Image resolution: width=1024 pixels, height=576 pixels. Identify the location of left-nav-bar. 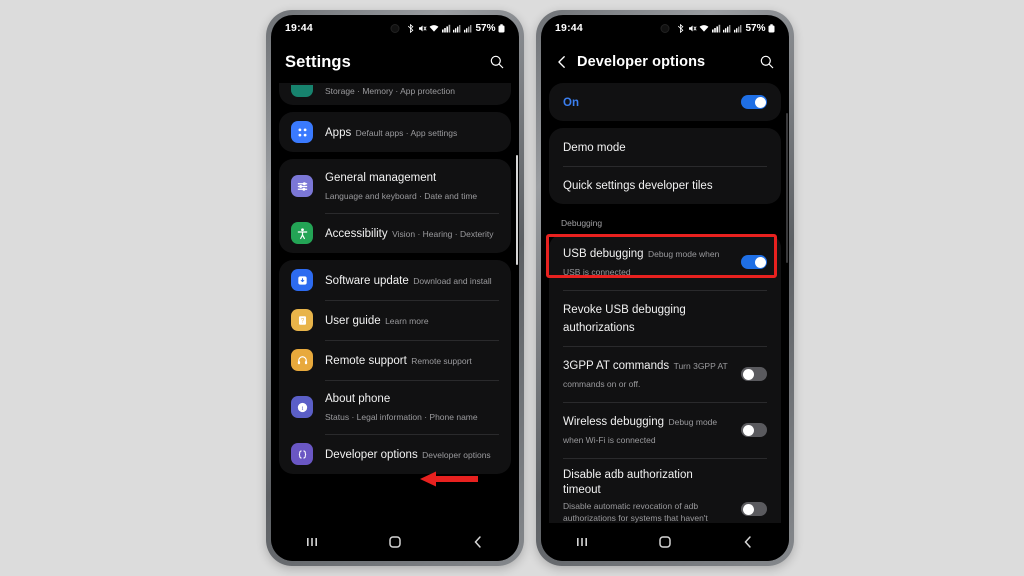
(395, 542).